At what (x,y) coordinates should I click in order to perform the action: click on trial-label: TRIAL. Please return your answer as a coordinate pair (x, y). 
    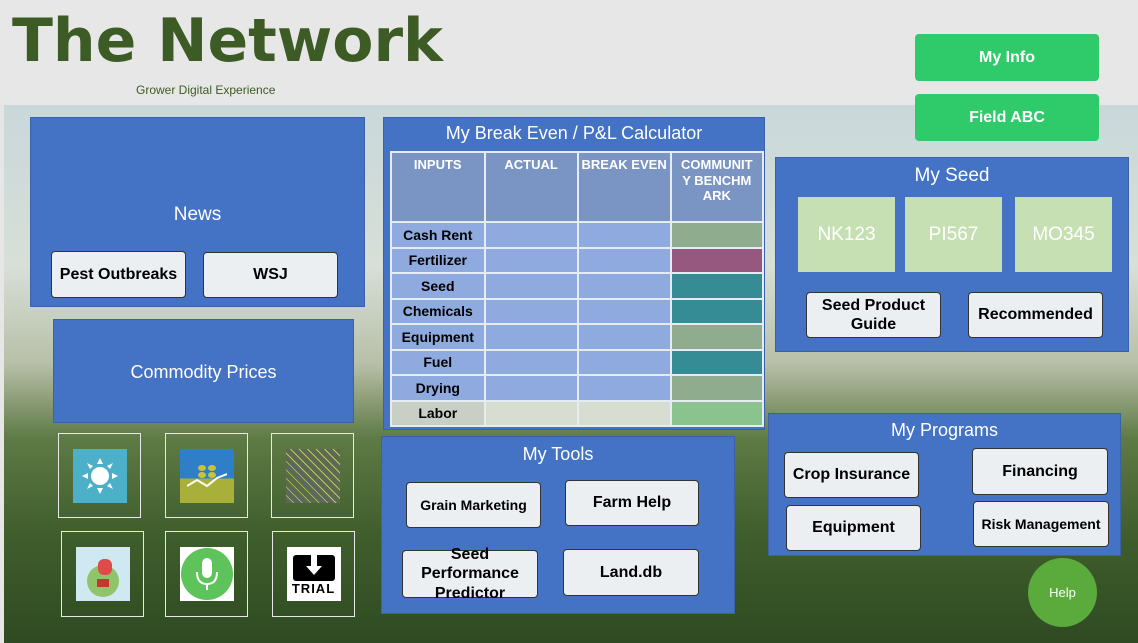
    Looking at the image, I should click on (313, 588).